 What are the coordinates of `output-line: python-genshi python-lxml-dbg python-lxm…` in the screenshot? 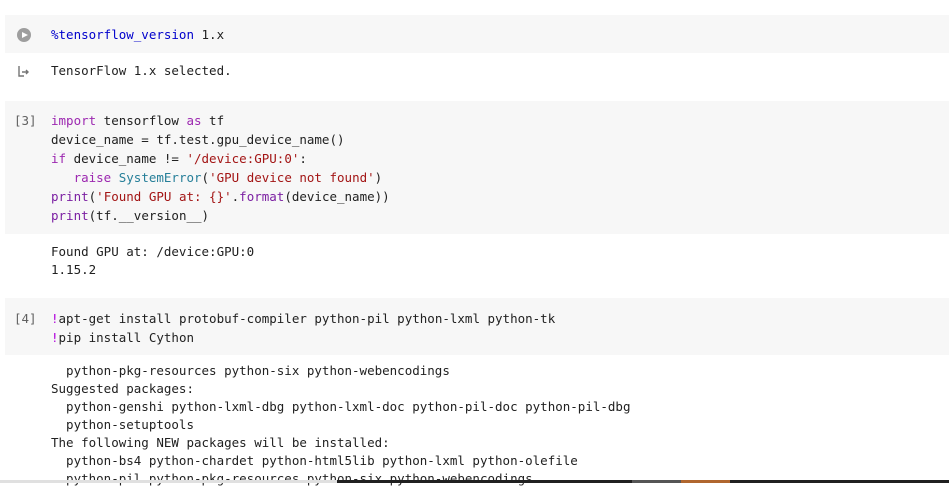 It's located at (341, 406).